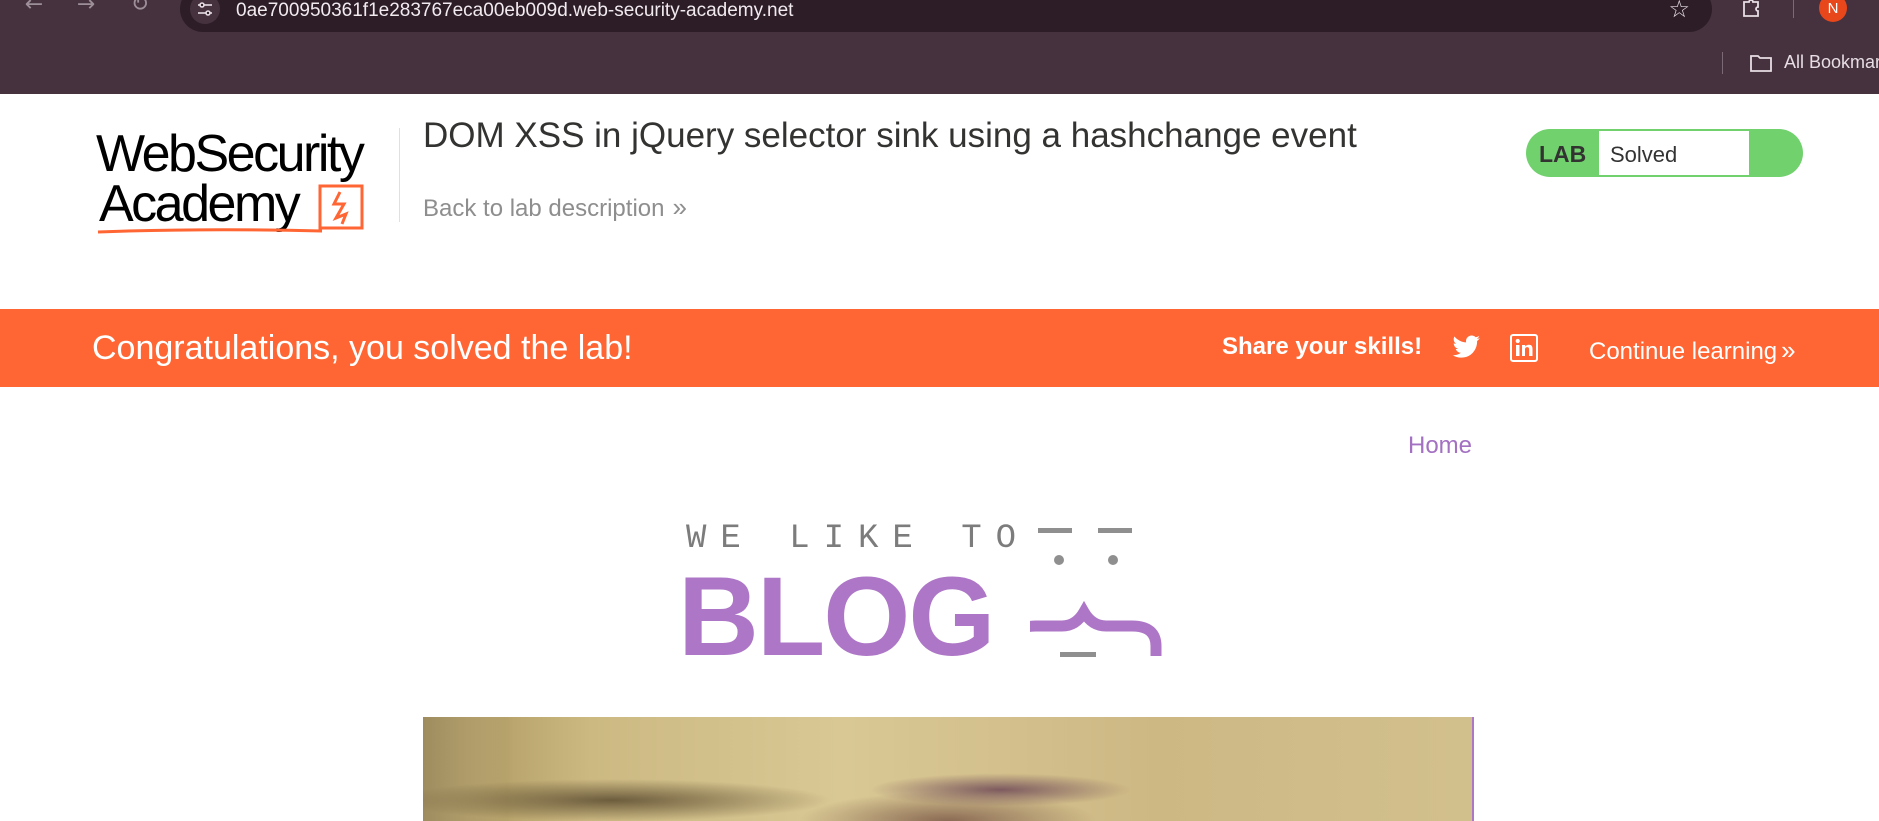  Describe the element at coordinates (1722, 63) in the screenshot. I see `bookmarks-divider` at that location.